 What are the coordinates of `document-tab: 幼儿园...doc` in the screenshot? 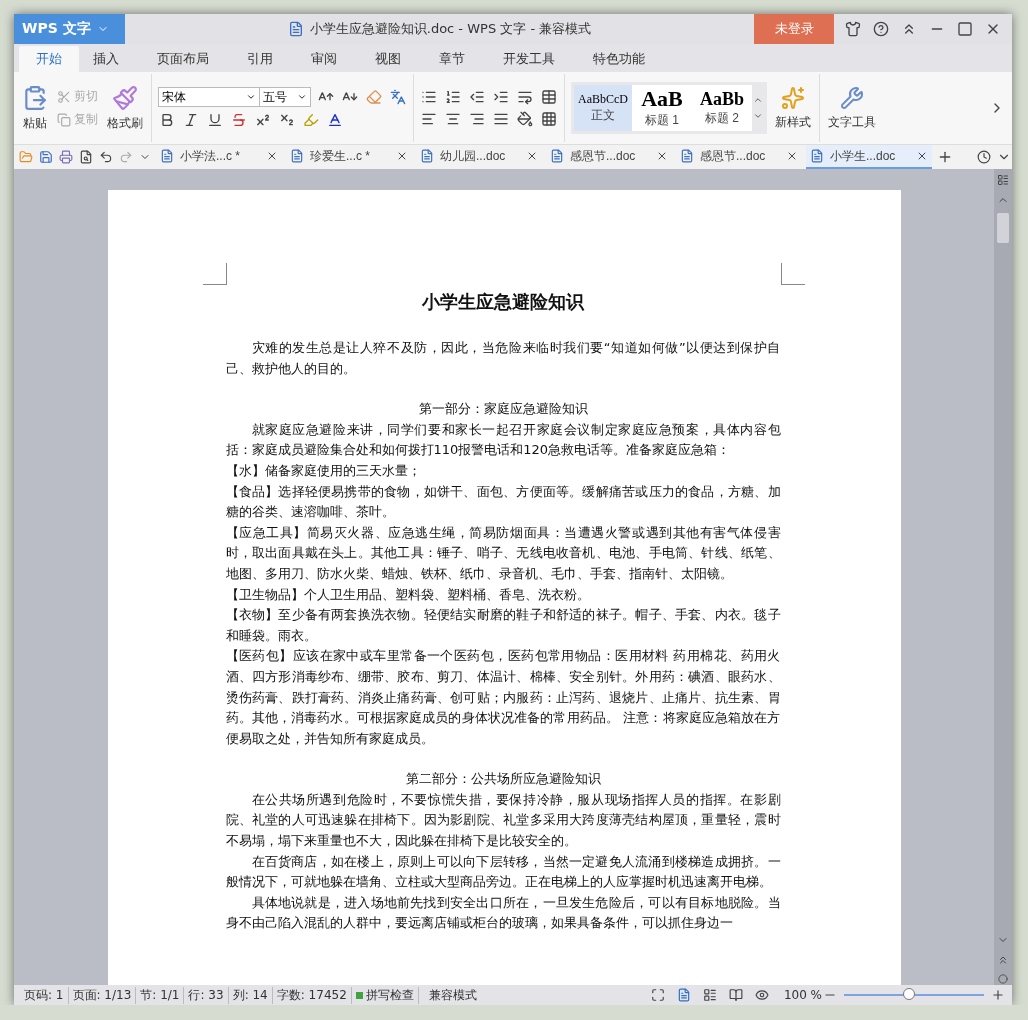 It's located at (479, 157).